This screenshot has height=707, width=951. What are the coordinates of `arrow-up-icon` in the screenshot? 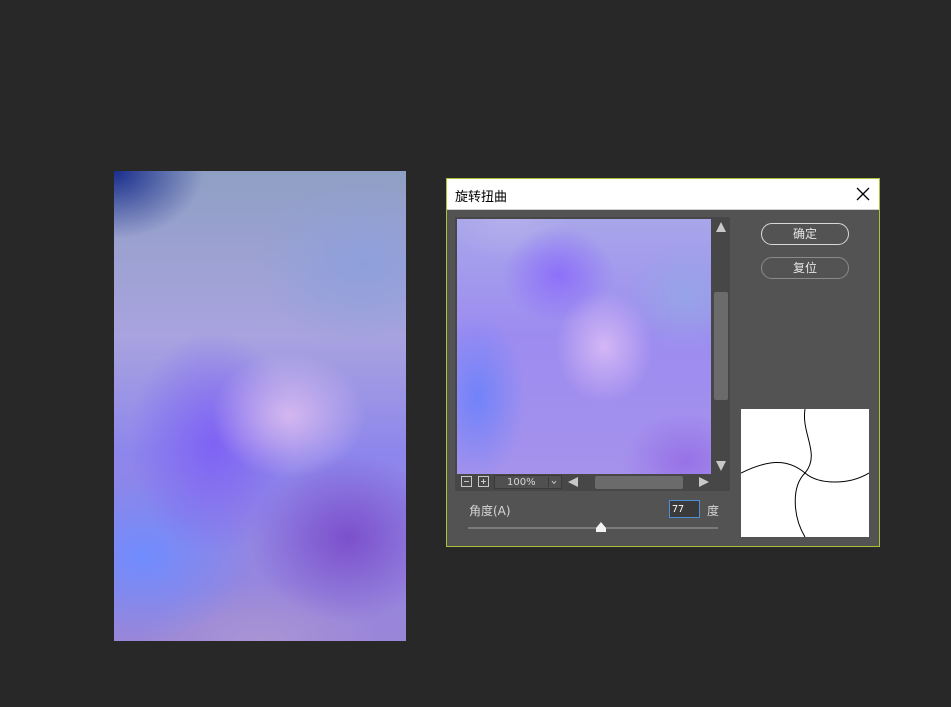 It's located at (721, 227).